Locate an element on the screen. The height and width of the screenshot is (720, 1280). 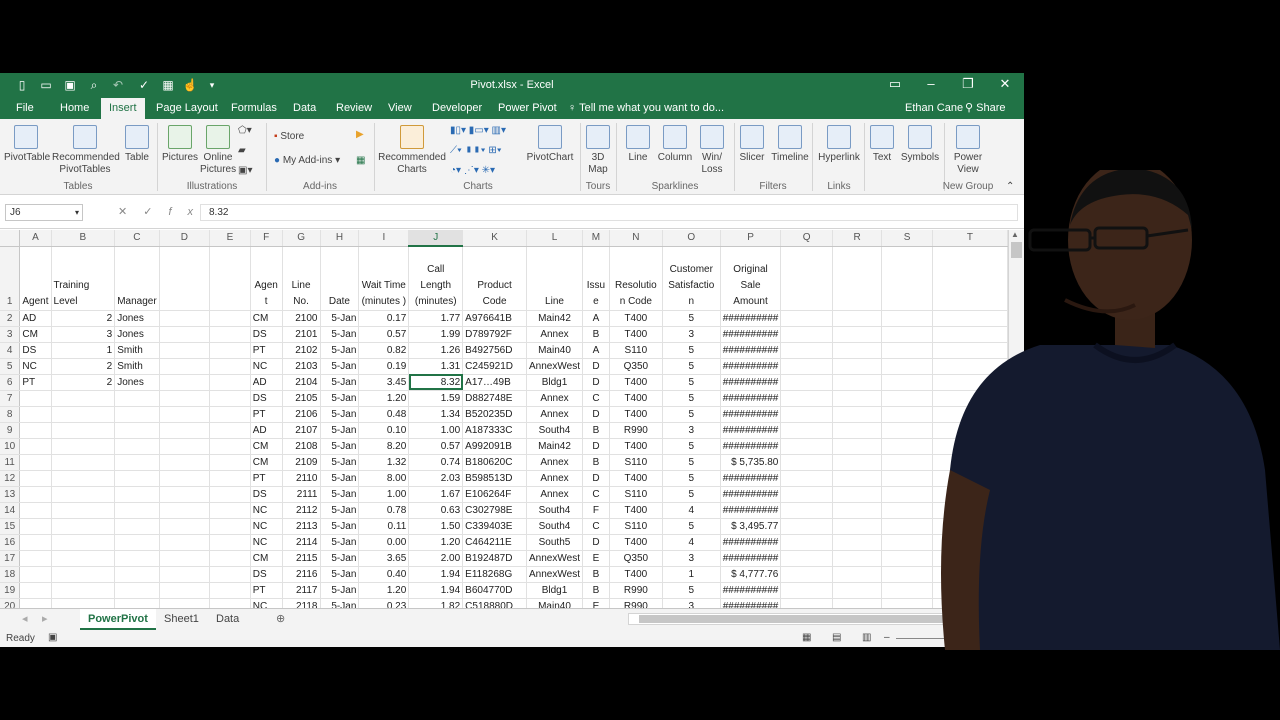
cell-J13: 1.67 is located at coordinates (436, 494).